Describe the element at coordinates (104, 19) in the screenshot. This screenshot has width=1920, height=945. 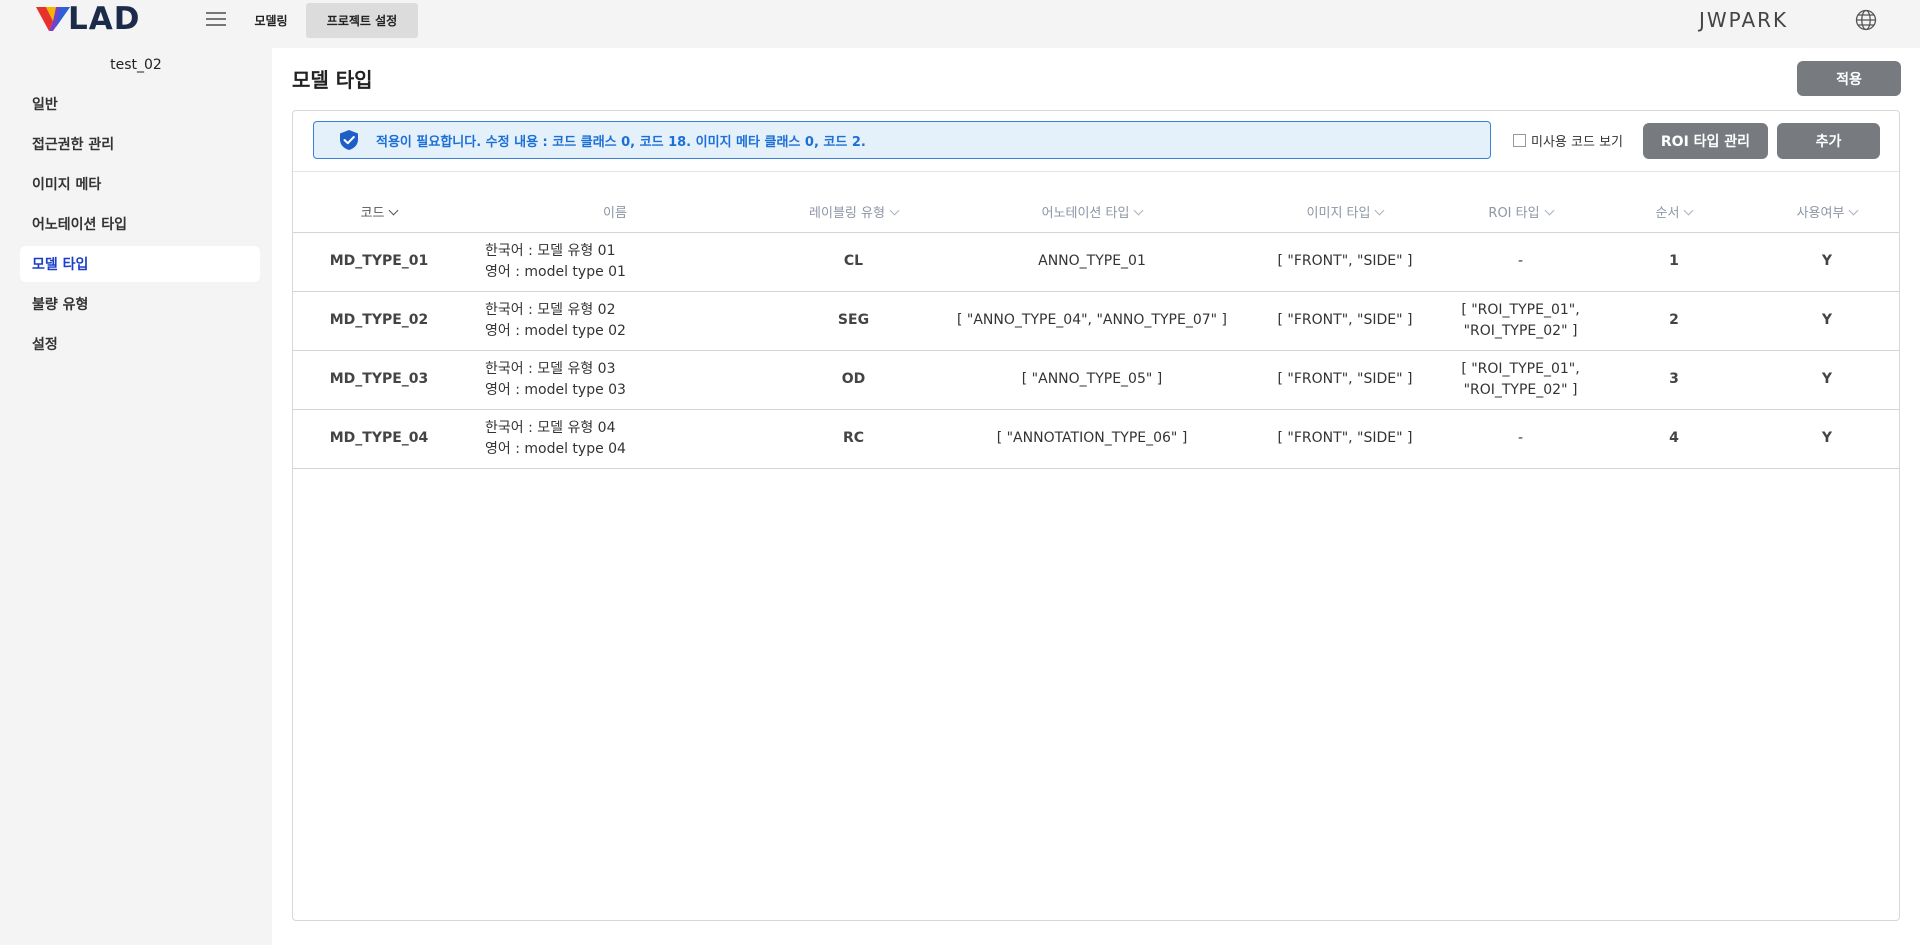
I see `logo-text: LAD` at that location.